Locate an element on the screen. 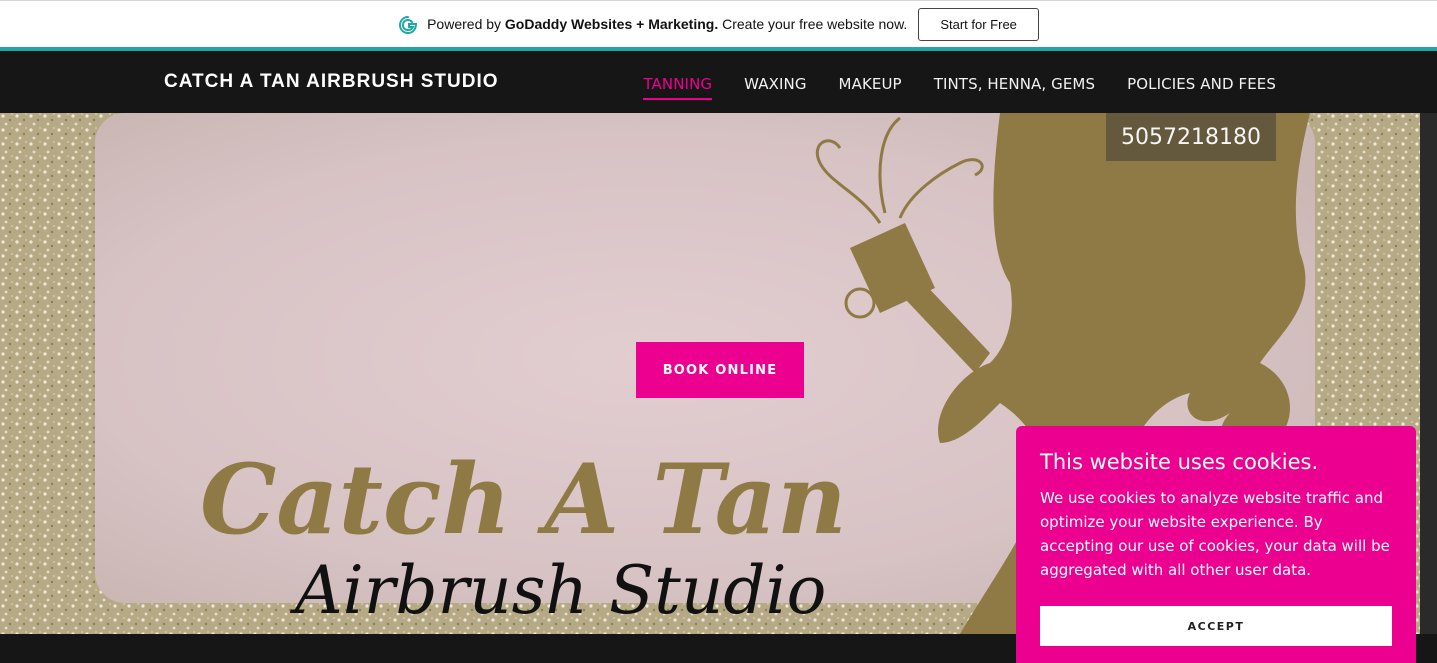 The image size is (1437, 663). nav-item-tanning: TANNING is located at coordinates (678, 87).